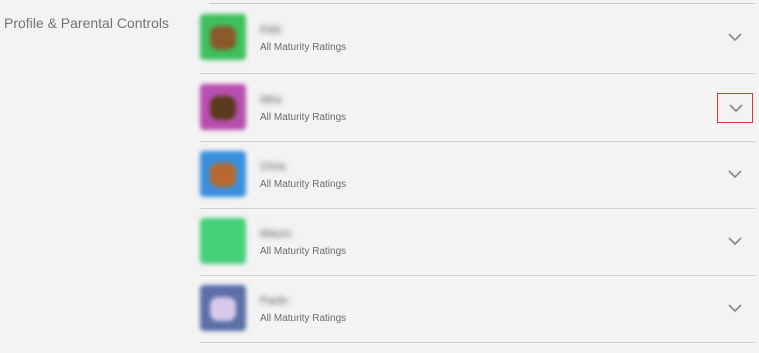 The image size is (759, 353). I want to click on profile-name: Kids, so click(271, 30).